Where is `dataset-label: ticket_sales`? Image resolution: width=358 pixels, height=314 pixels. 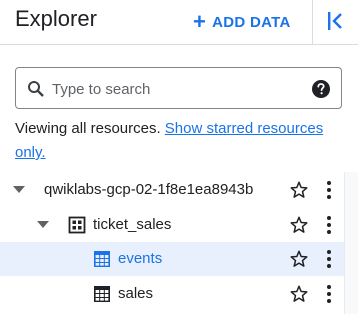 dataset-label: ticket_sales is located at coordinates (132, 224).